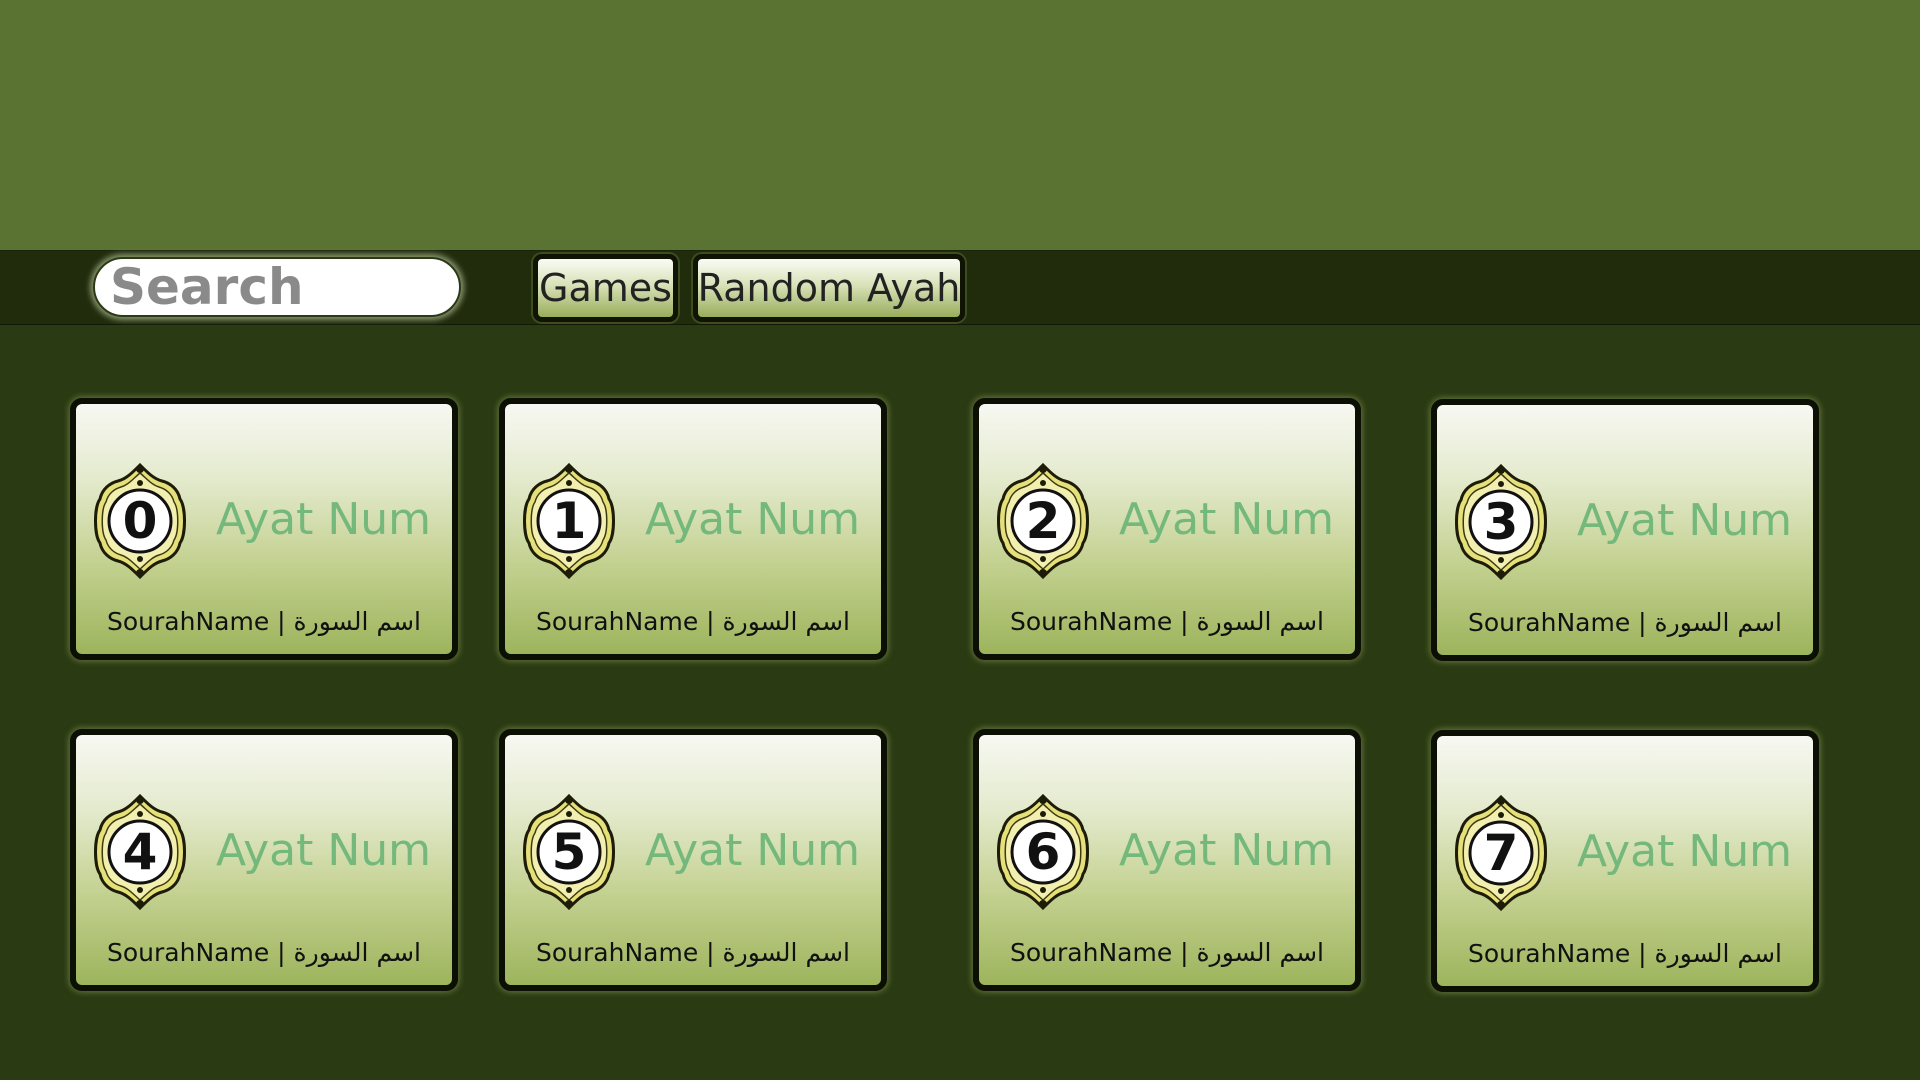 The width and height of the screenshot is (1920, 1080). What do you see at coordinates (277, 287) in the screenshot?
I see `search-input` at bounding box center [277, 287].